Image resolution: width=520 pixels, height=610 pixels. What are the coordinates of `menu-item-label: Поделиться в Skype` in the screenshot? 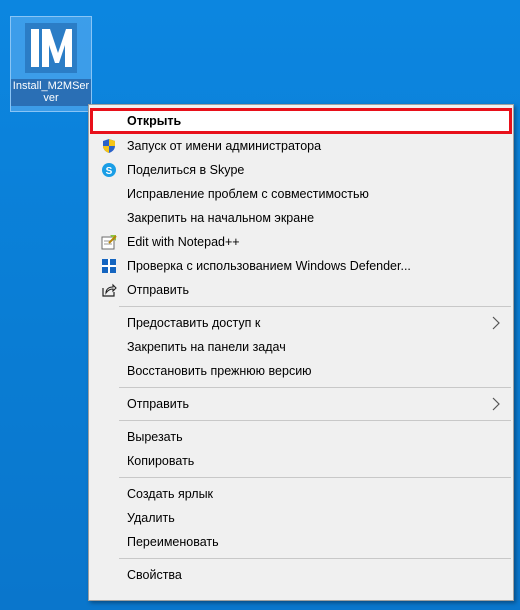 It's located at (186, 170).